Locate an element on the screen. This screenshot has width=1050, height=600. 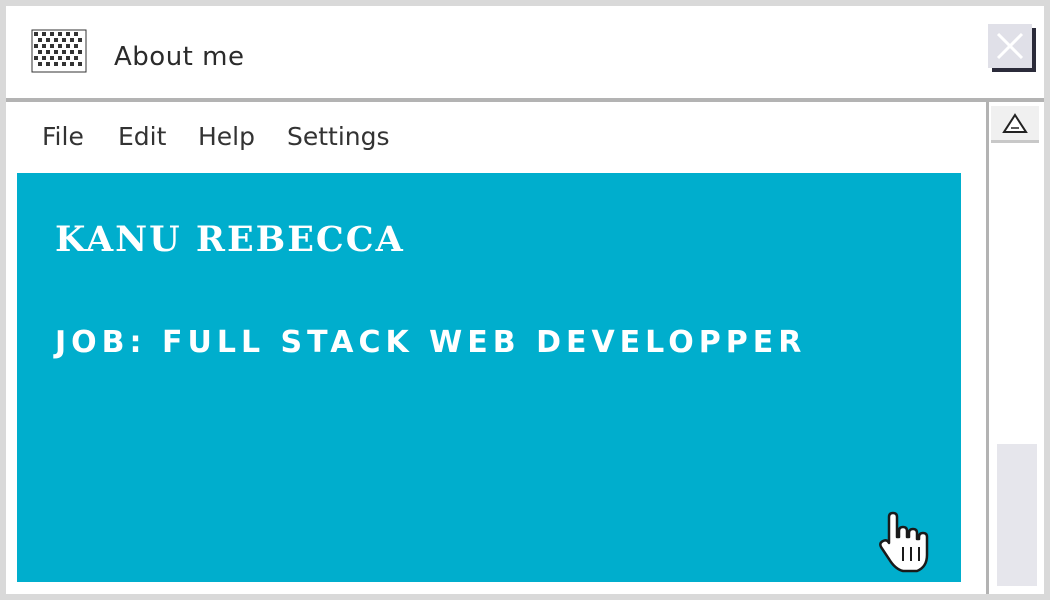
scroll-up-button is located at coordinates (1015, 124).